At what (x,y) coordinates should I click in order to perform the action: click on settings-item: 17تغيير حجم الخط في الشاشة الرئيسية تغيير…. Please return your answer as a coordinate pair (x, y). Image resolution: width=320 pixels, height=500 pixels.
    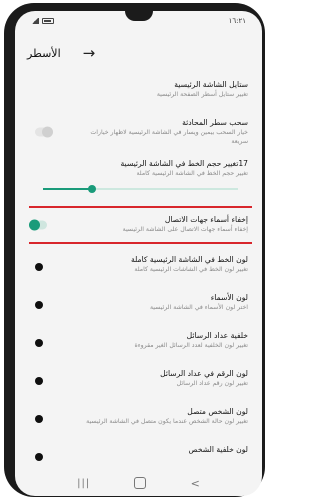
    Looking at the image, I should click on (140, 177).